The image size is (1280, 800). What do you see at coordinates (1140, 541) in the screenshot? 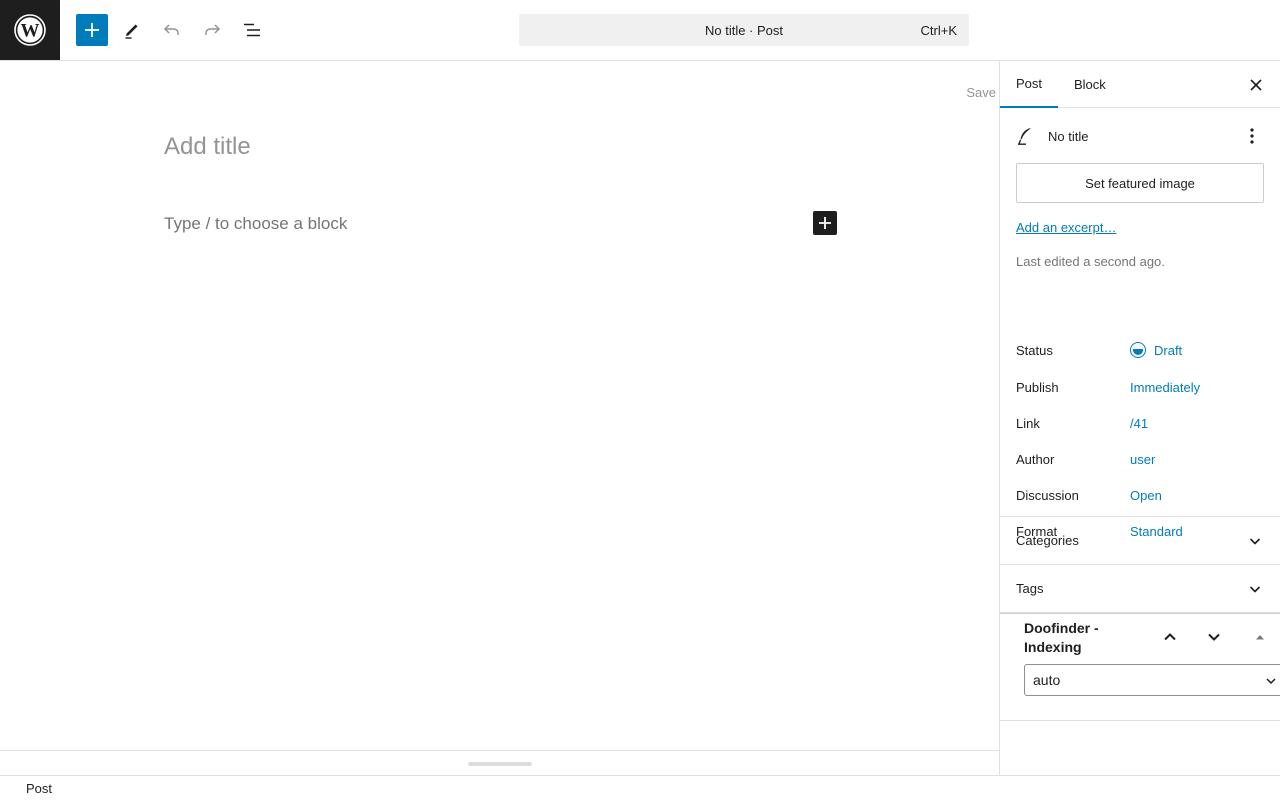
I see `categories-panel-toggle: Categories` at bounding box center [1140, 541].